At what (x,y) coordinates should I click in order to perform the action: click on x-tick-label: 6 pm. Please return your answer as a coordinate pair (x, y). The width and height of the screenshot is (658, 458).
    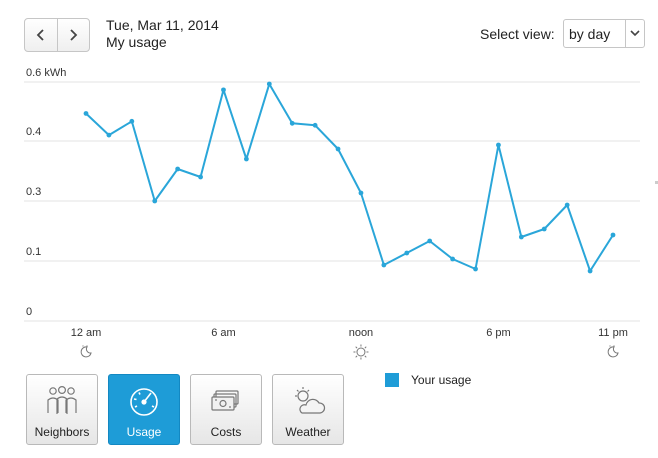
    Looking at the image, I should click on (498, 333).